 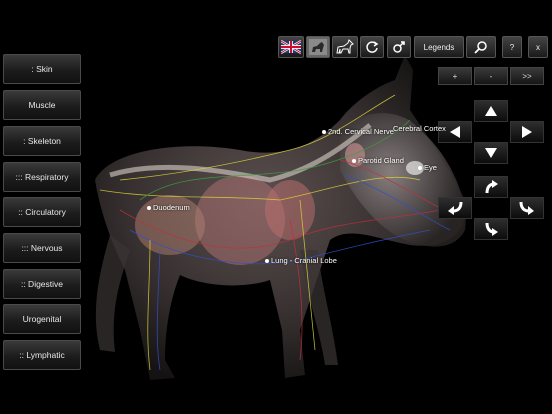 I want to click on sidebar-item-lymphatic: :: Lymphatic, so click(x=42, y=355).